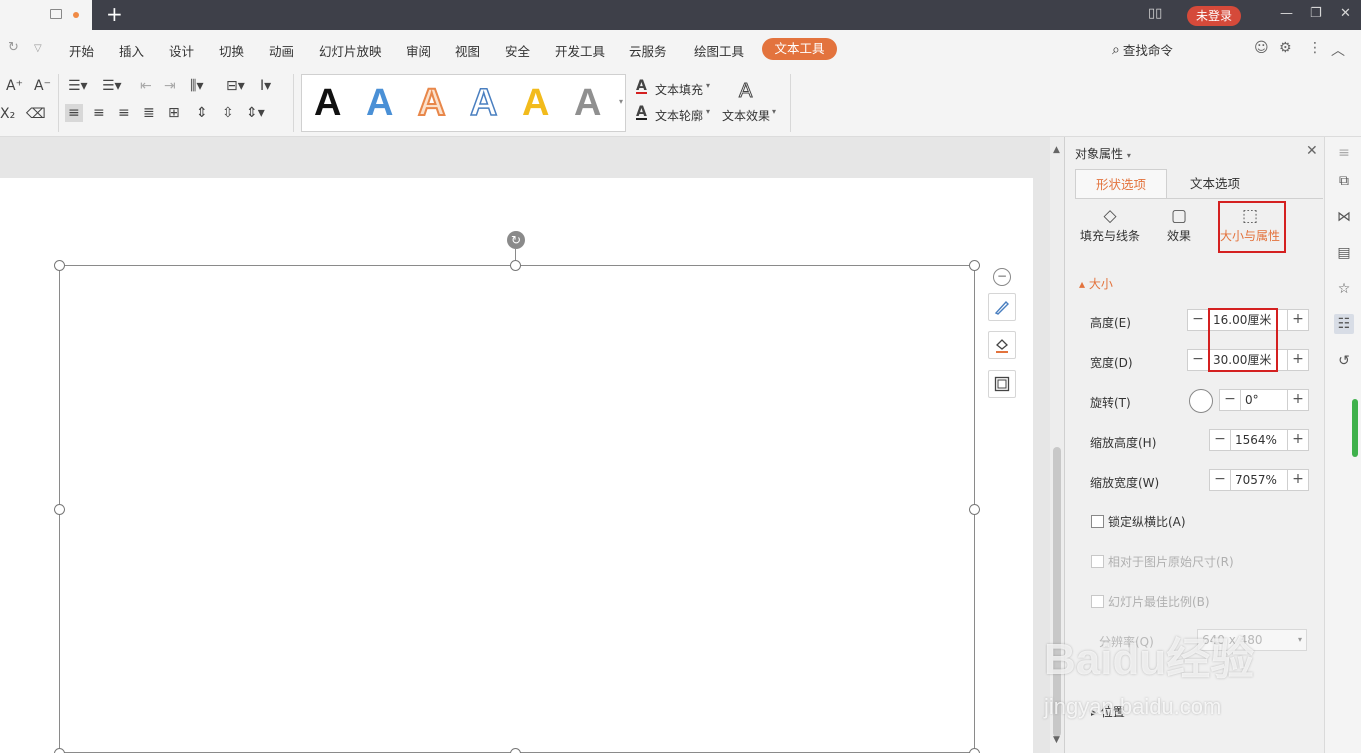 The image size is (1361, 753). Describe the element at coordinates (1002, 384) in the screenshot. I see `outline-button` at that location.